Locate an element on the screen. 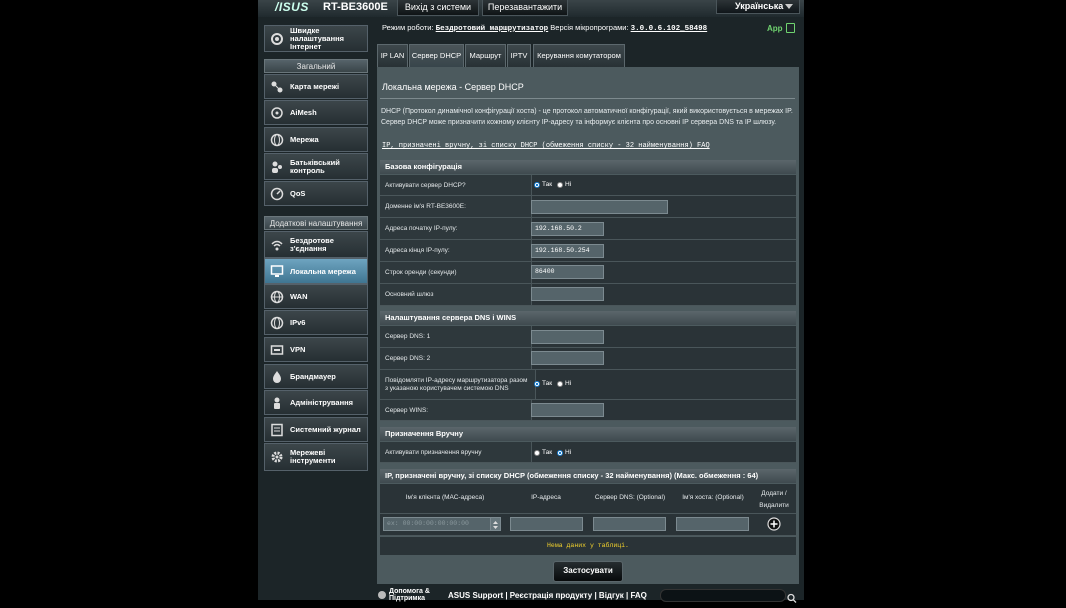 Image resolution: width=1066 pixels, height=608 pixels. lease-input: 86400 is located at coordinates (567, 272).